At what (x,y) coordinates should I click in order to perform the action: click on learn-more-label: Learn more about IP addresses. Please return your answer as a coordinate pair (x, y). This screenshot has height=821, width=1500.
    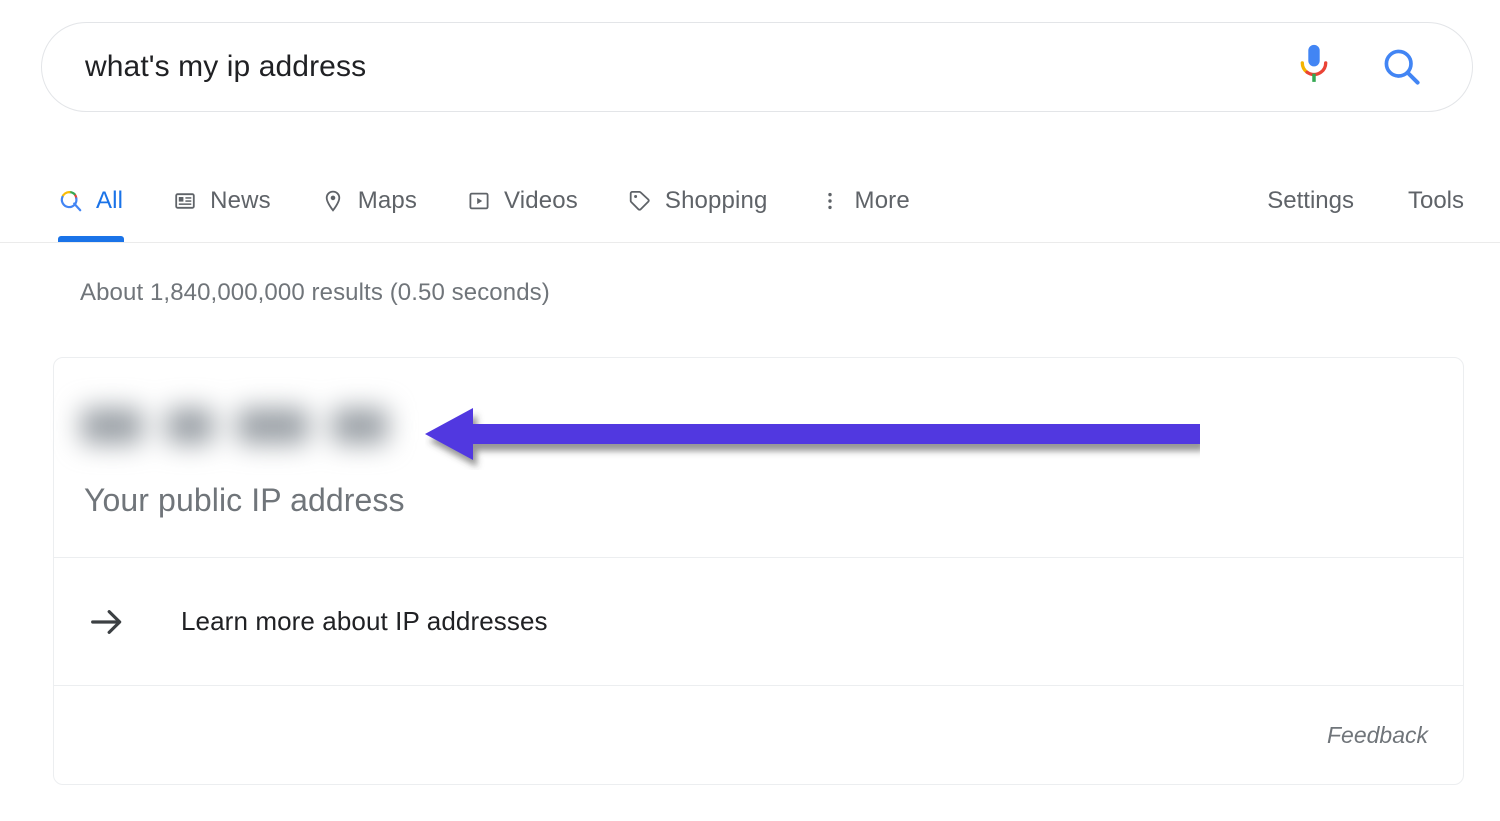
    Looking at the image, I should click on (364, 621).